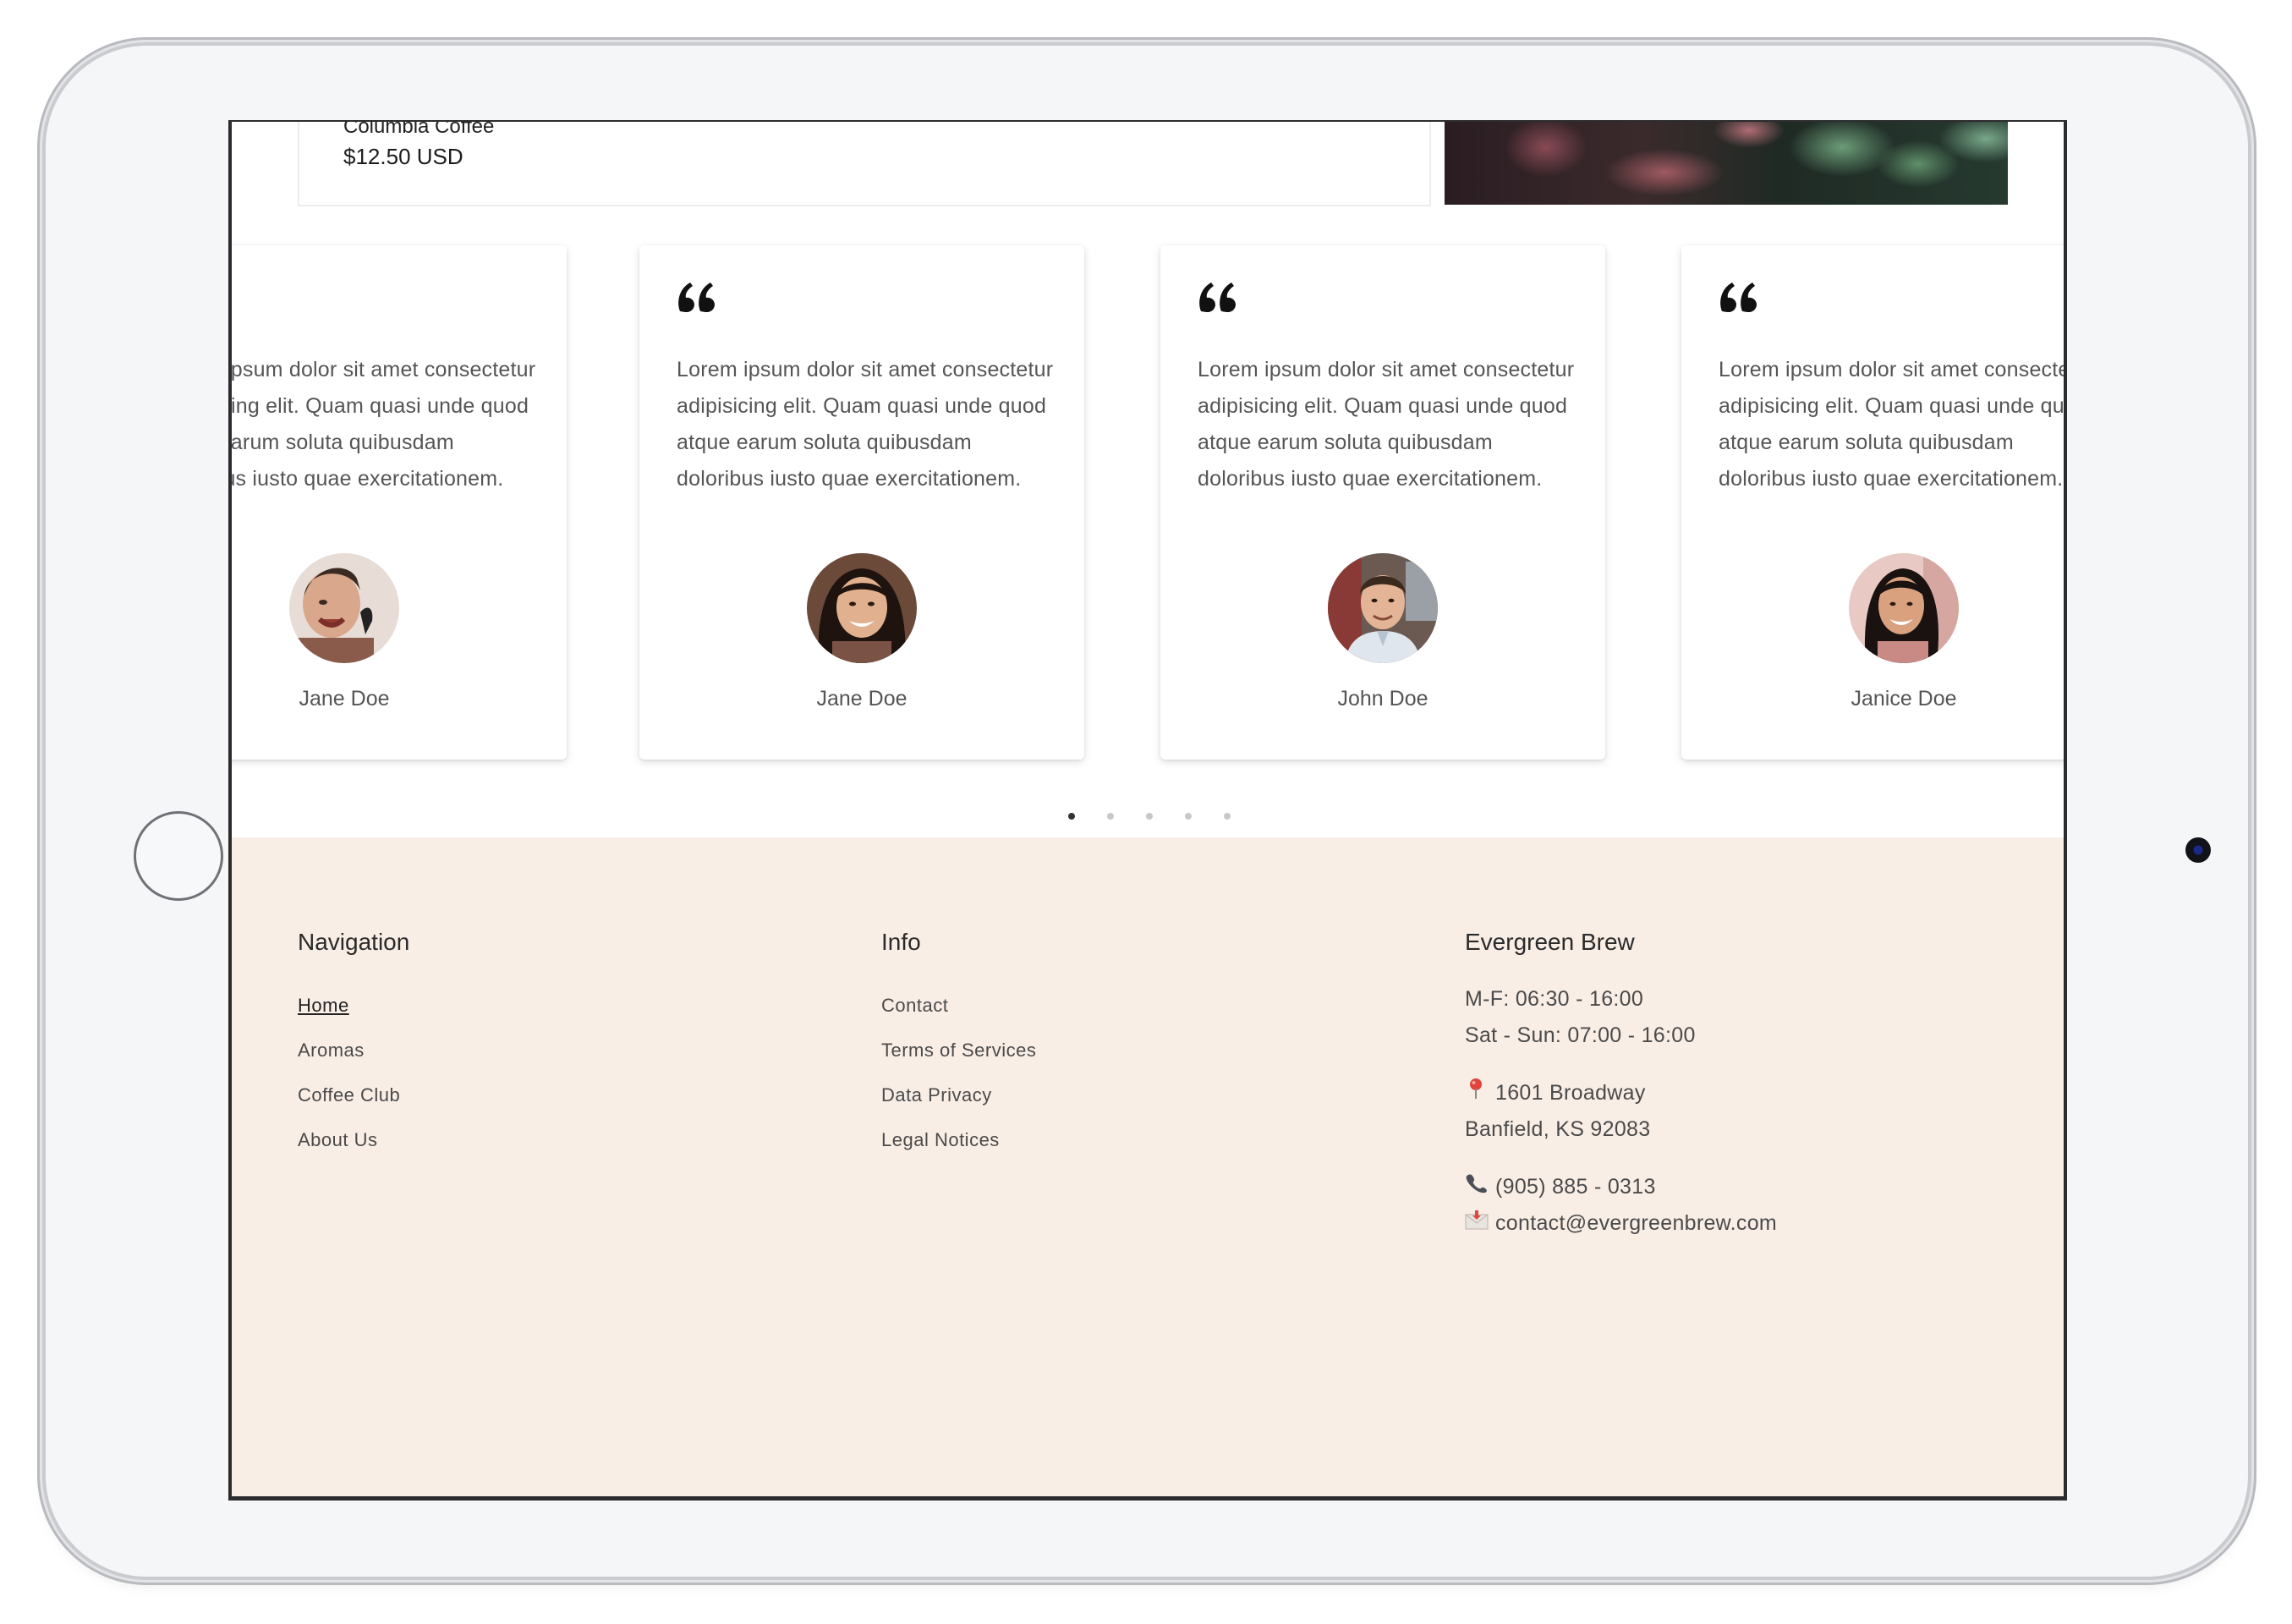 The image size is (2292, 1624). Describe the element at coordinates (353, 1140) in the screenshot. I see `footer-link-about-us: About Us` at that location.